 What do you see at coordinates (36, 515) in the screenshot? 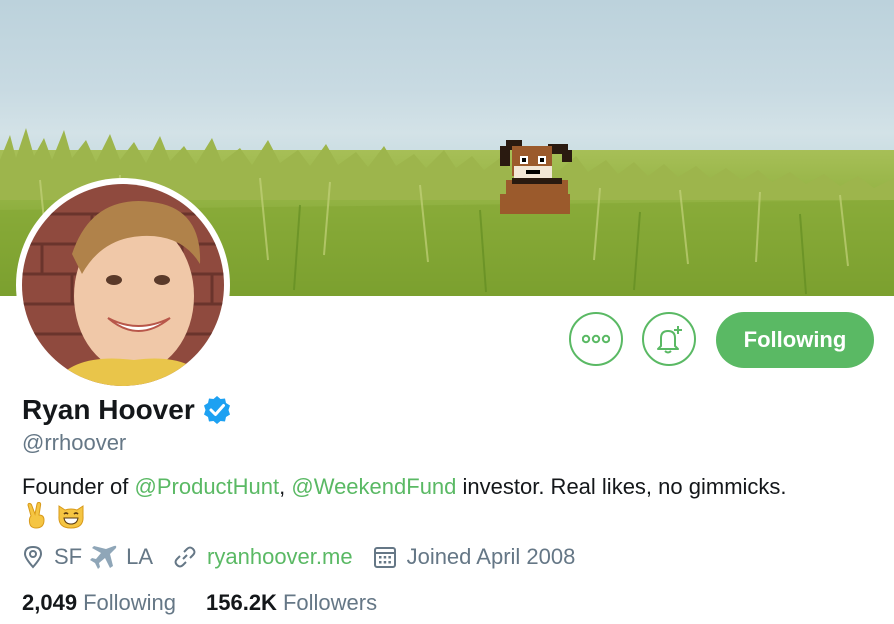
I see `victory-hand-emoji-icon` at bounding box center [36, 515].